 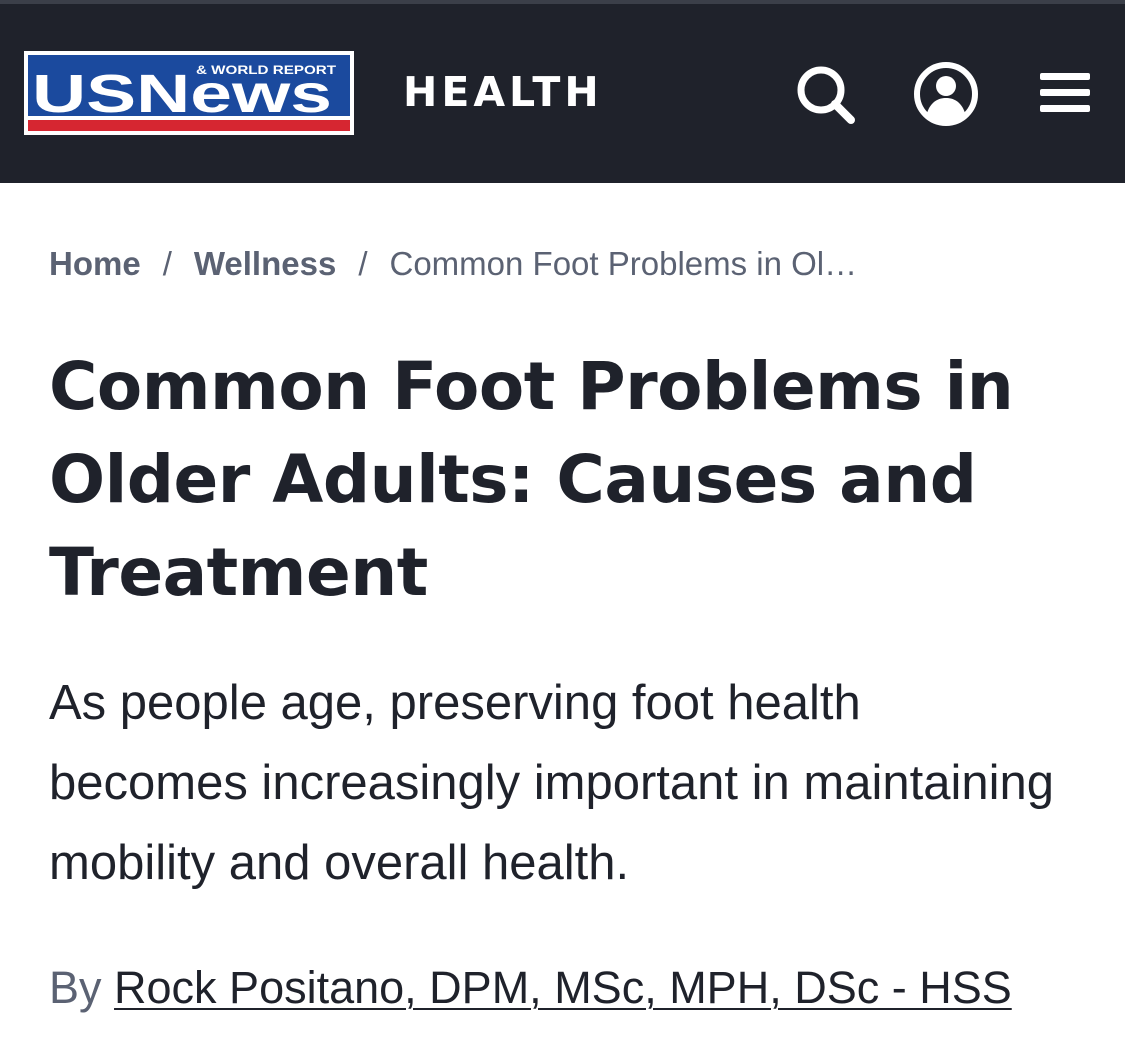 What do you see at coordinates (75, 987) in the screenshot?
I see `byline-prefix: By` at bounding box center [75, 987].